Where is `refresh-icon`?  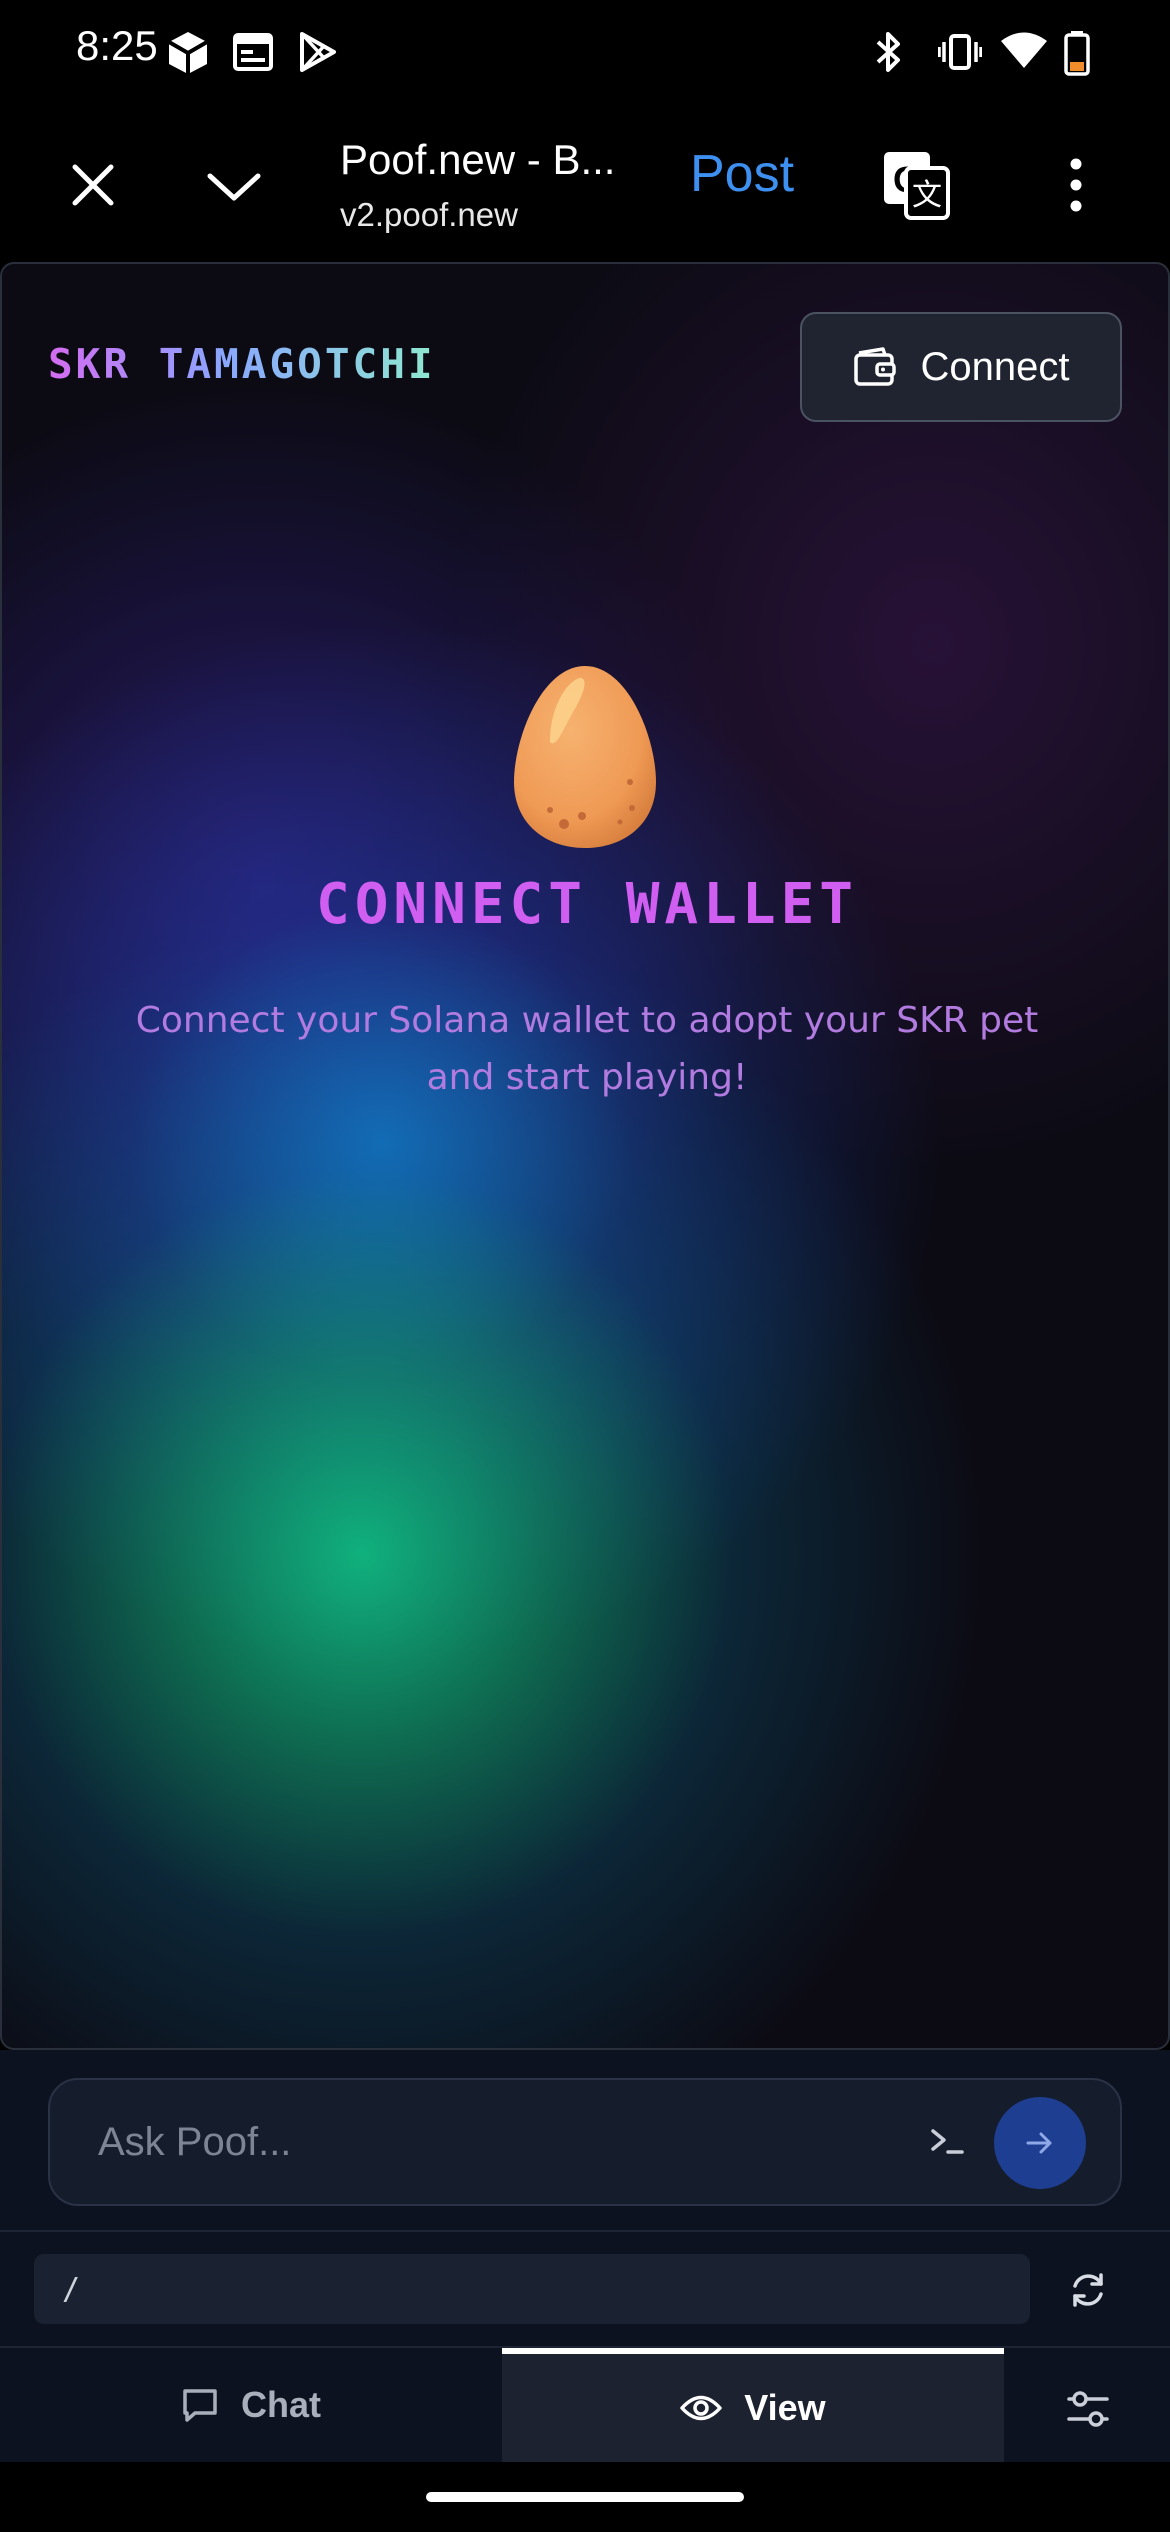
refresh-icon is located at coordinates (1088, 2290).